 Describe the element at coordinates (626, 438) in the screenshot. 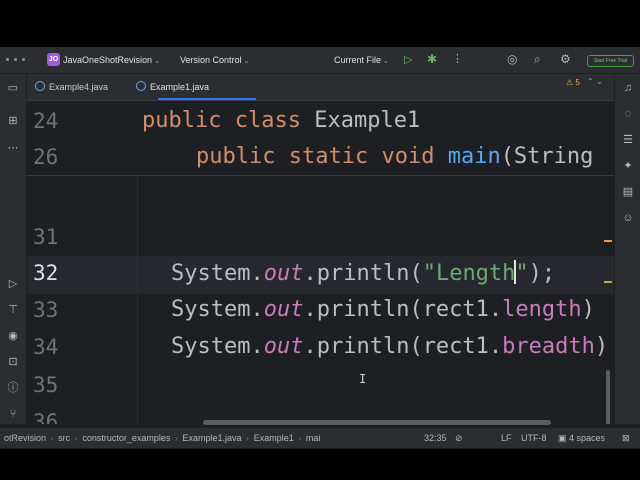

I see `memory-indicator-icon: ⊠` at that location.